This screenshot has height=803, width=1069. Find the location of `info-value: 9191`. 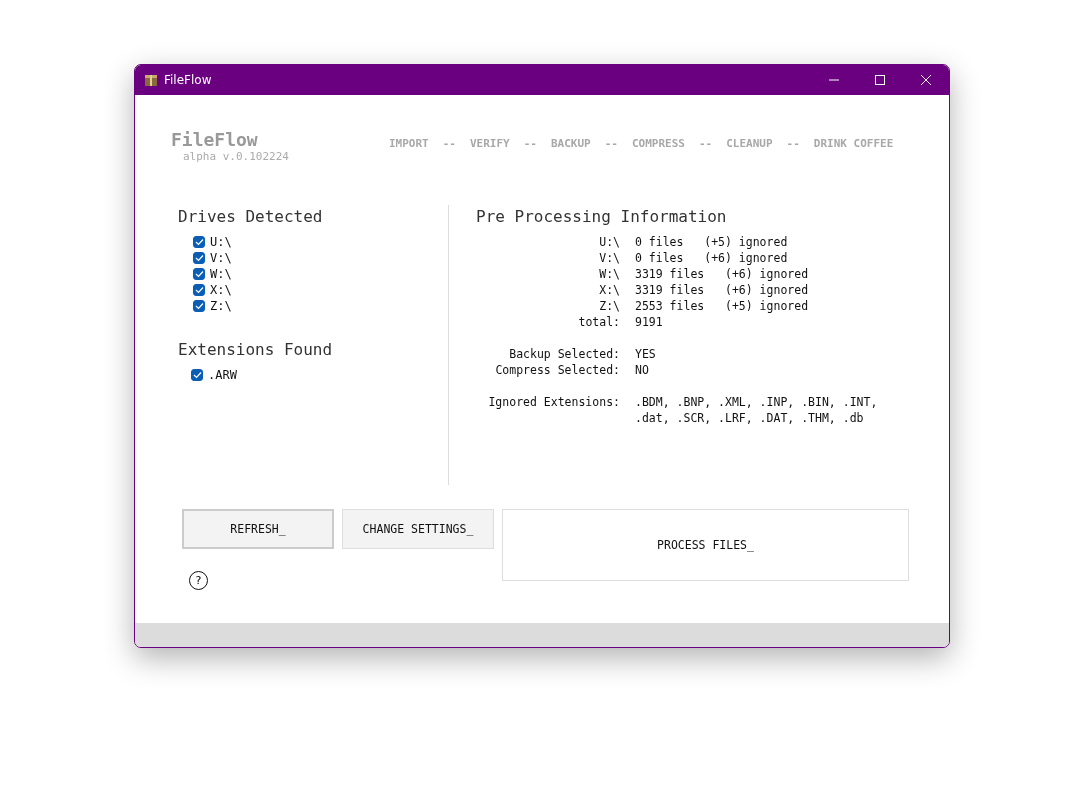

info-value: 9191 is located at coordinates (649, 322).